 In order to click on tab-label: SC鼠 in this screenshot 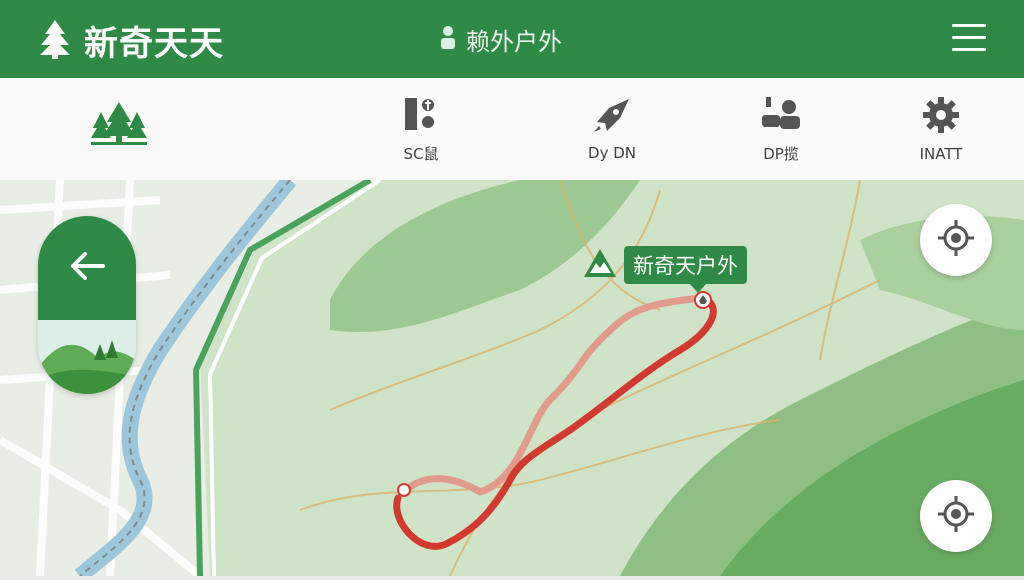, I will do `click(421, 153)`.